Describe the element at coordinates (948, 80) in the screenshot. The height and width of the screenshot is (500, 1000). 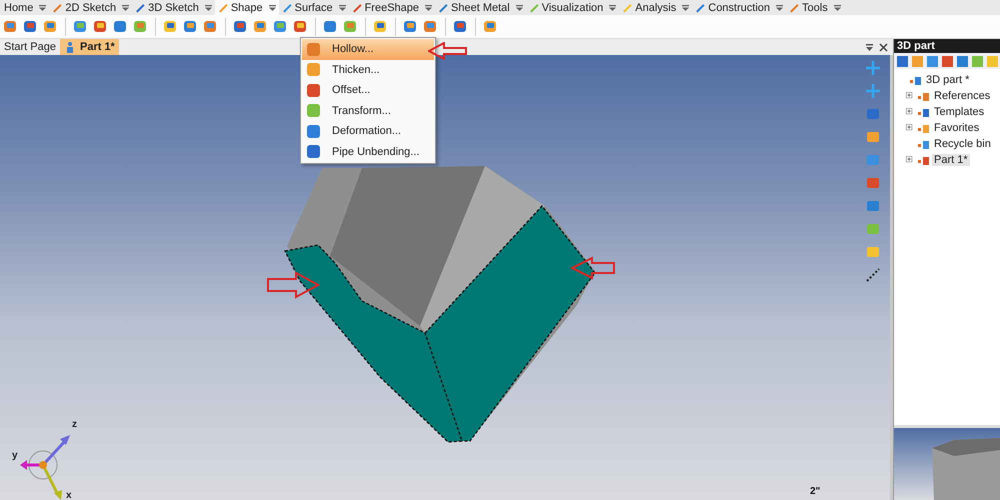
I see `tree-item: 3D part *` at that location.